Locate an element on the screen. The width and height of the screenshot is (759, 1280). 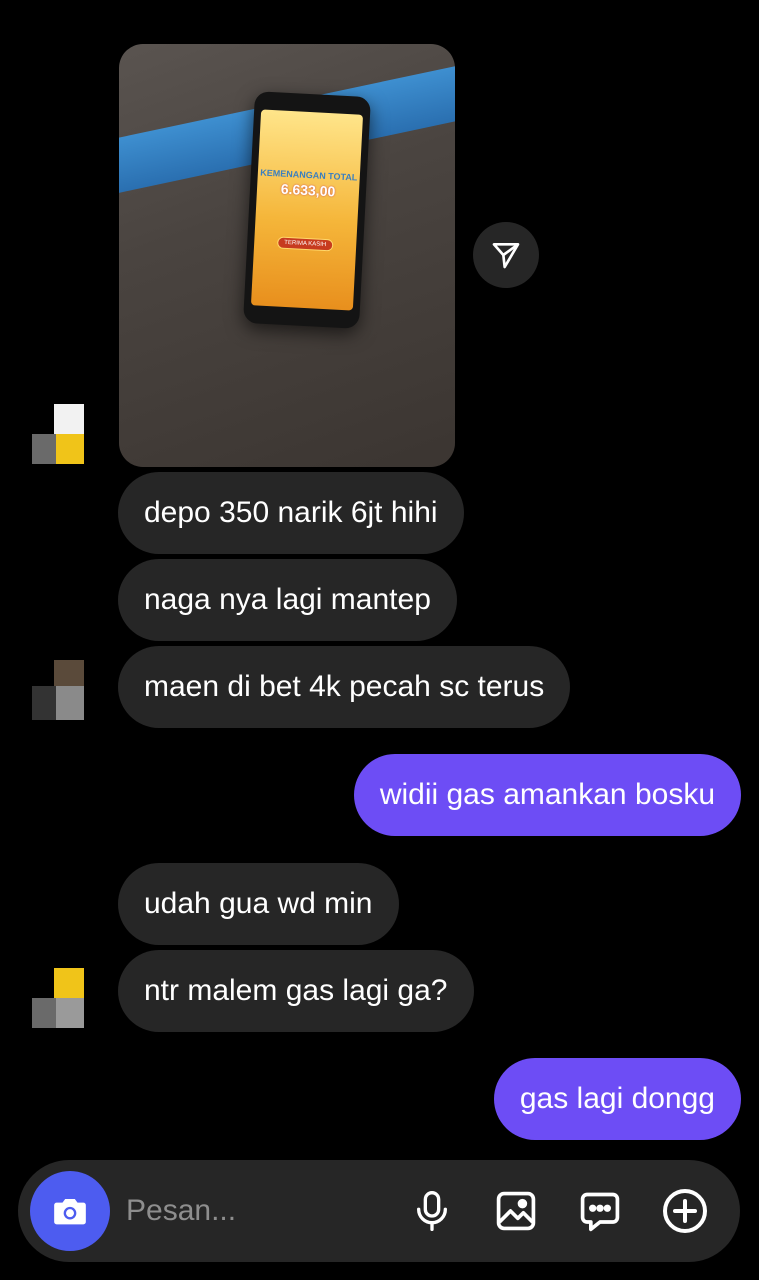
incoming-message: udah gua wd min is located at coordinates (258, 904).